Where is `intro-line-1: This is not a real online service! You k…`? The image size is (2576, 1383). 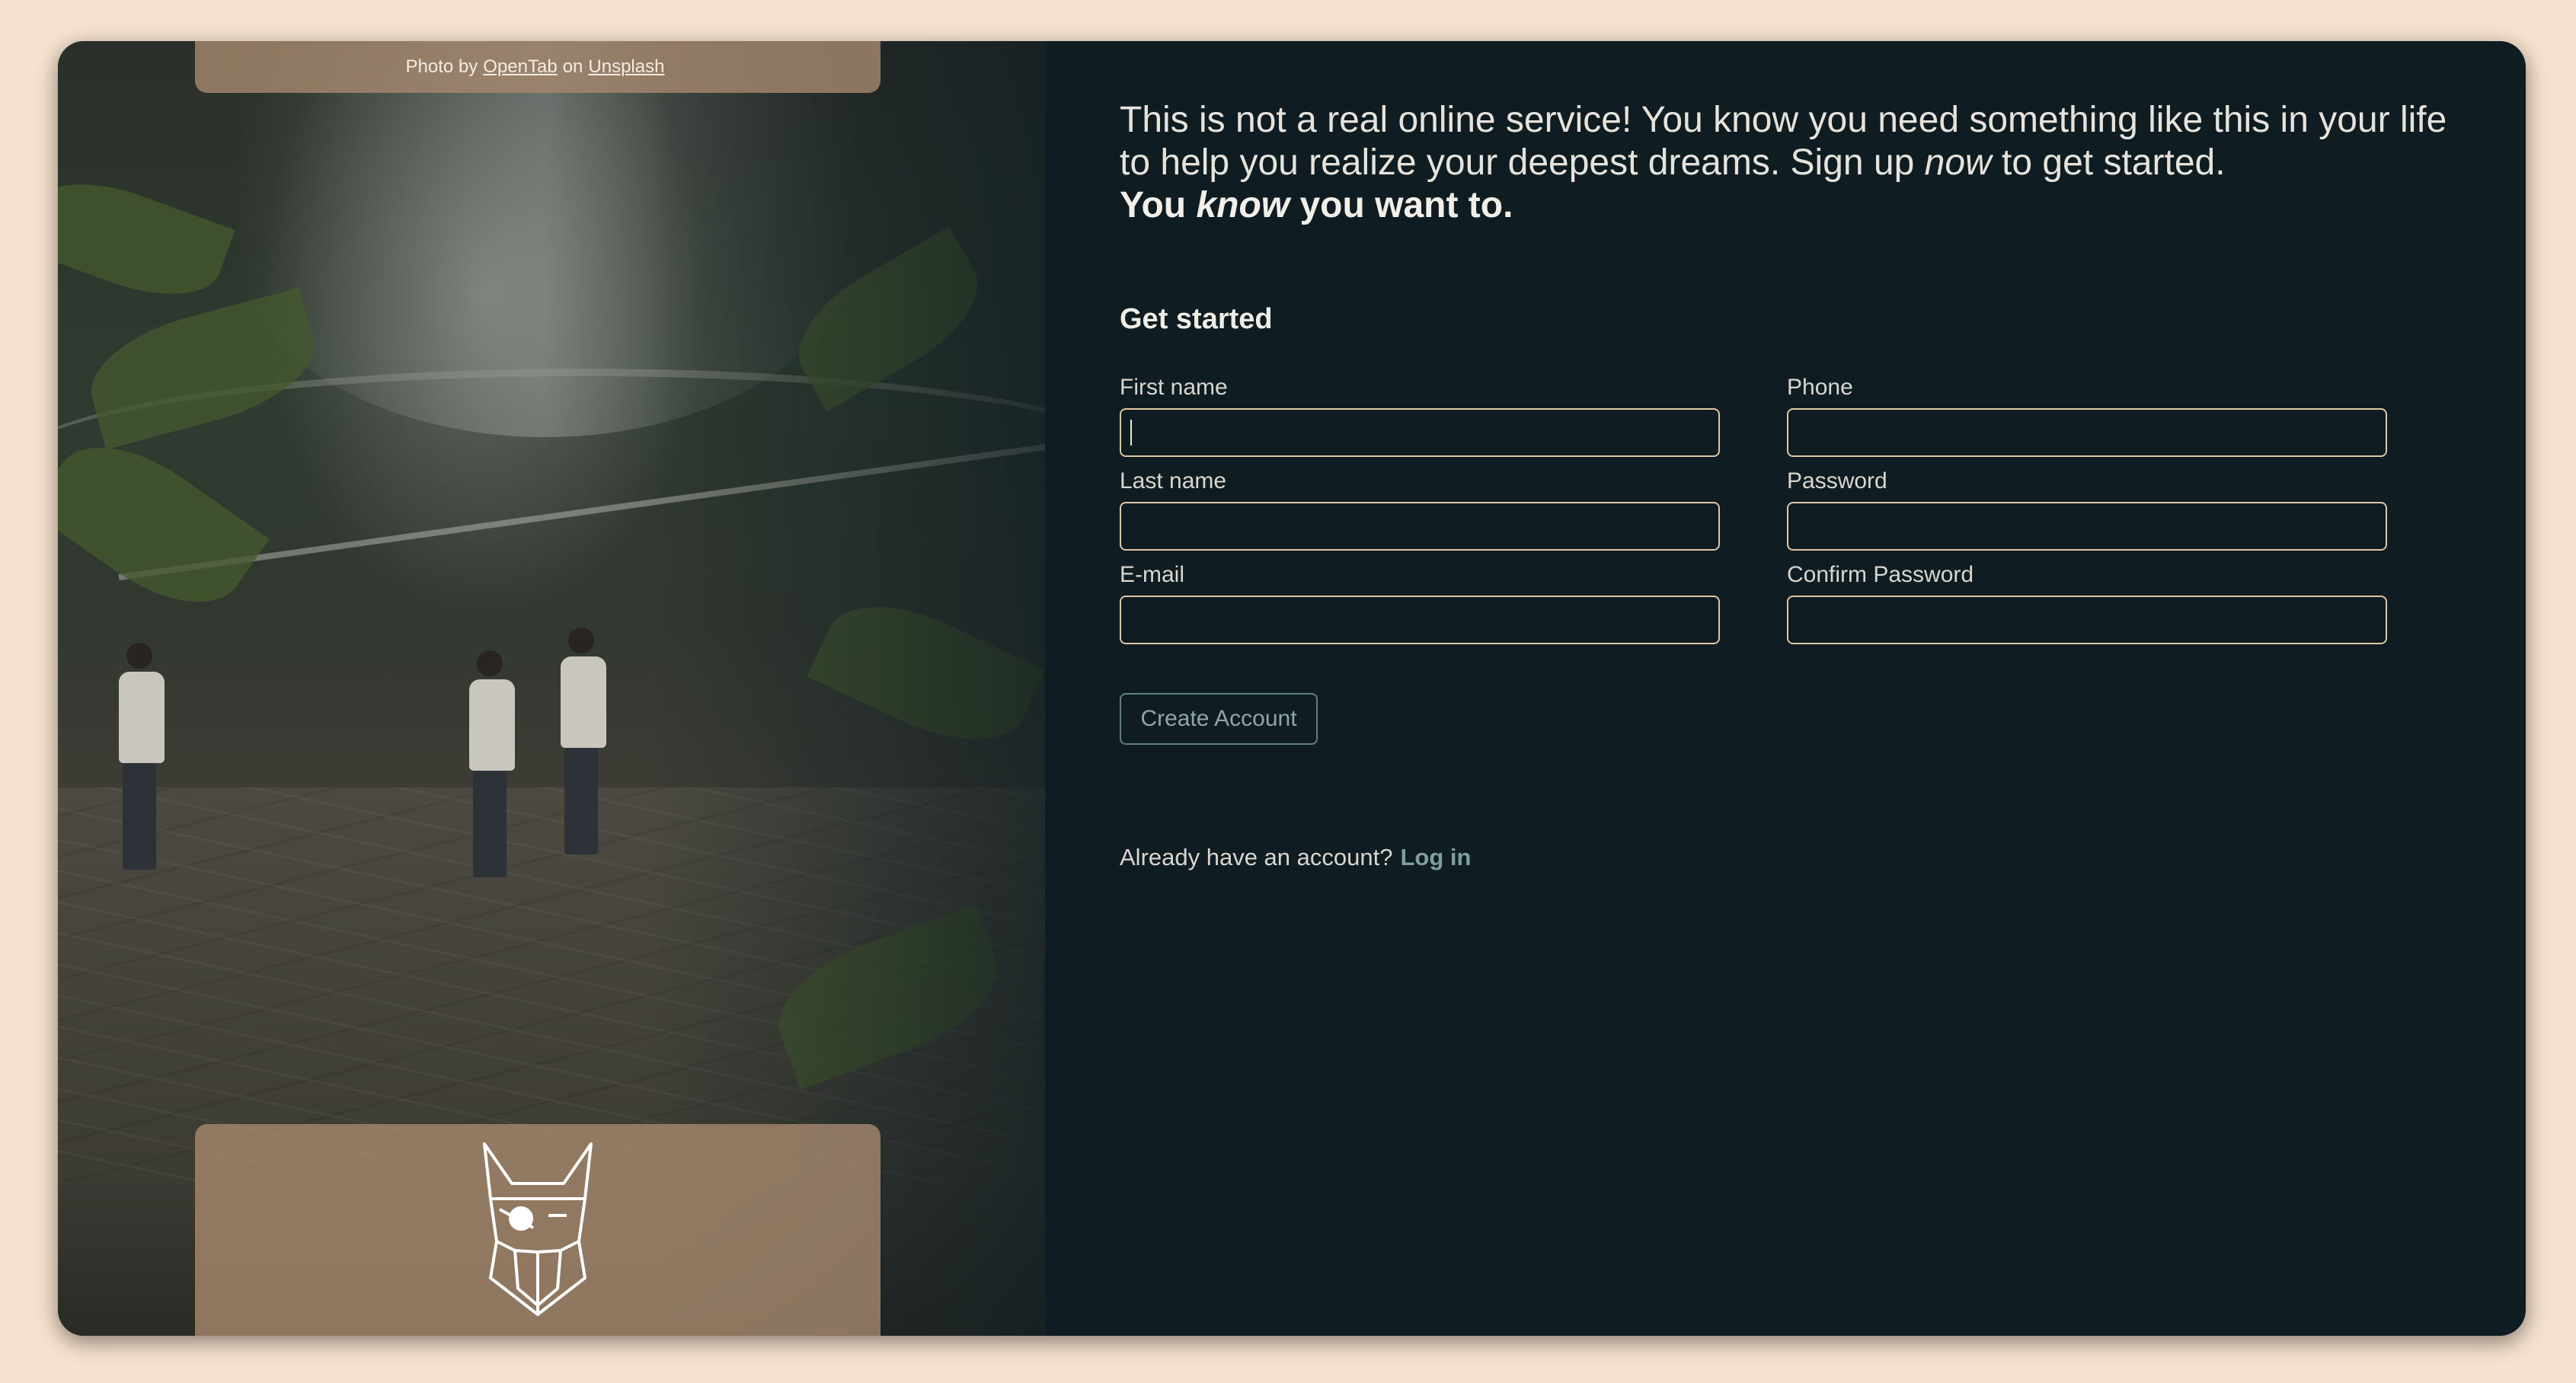
intro-line-1: This is not a real online service! You k… is located at coordinates (1784, 120).